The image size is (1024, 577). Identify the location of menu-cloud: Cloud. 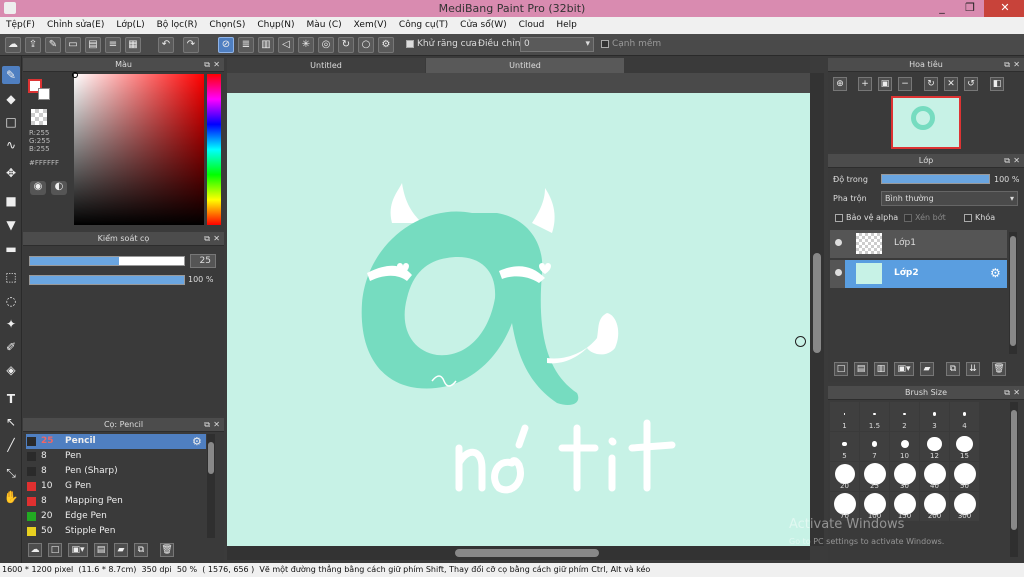
(532, 25).